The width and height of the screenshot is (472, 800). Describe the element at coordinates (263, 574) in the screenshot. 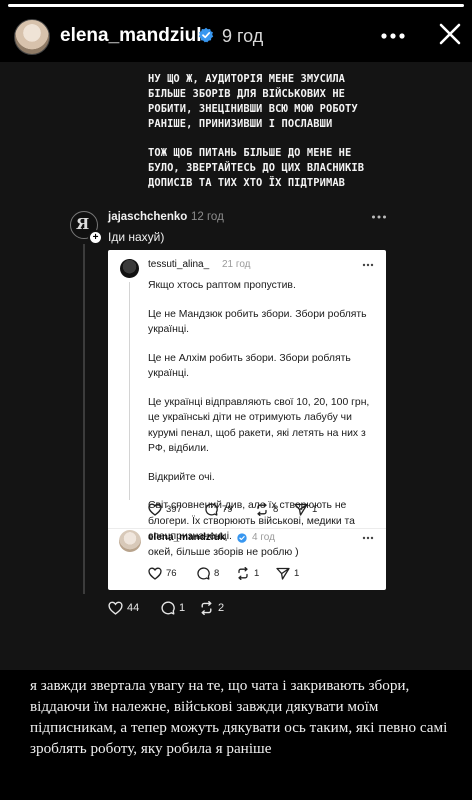

I see `quoted-reply-actions: 76 8 1 1` at that location.